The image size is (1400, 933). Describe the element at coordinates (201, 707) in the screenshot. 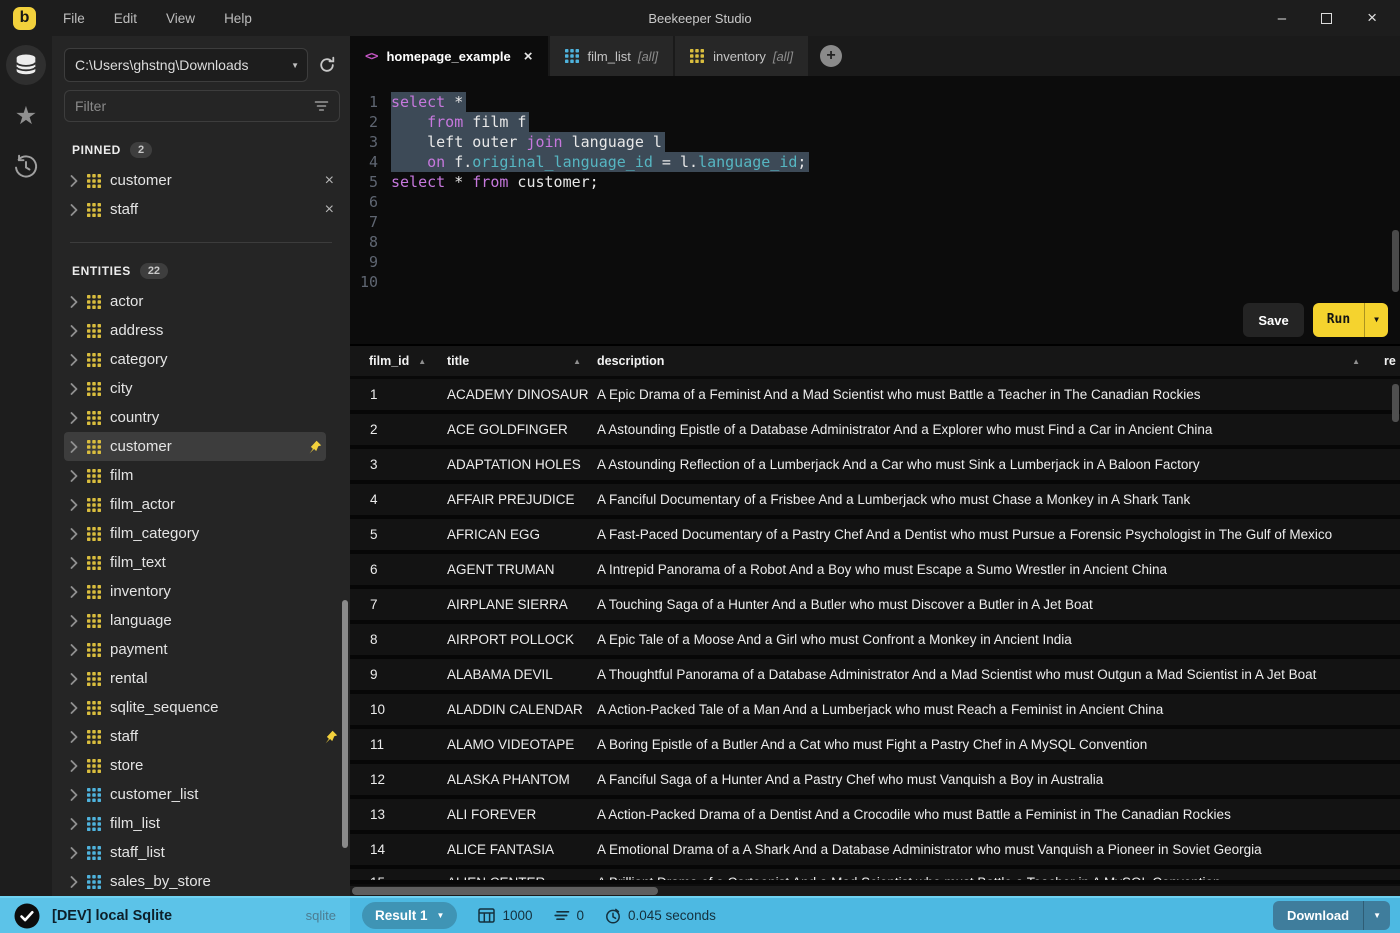

I see `sidebar-item-sqlite_sequence: sqlite_sequence` at that location.